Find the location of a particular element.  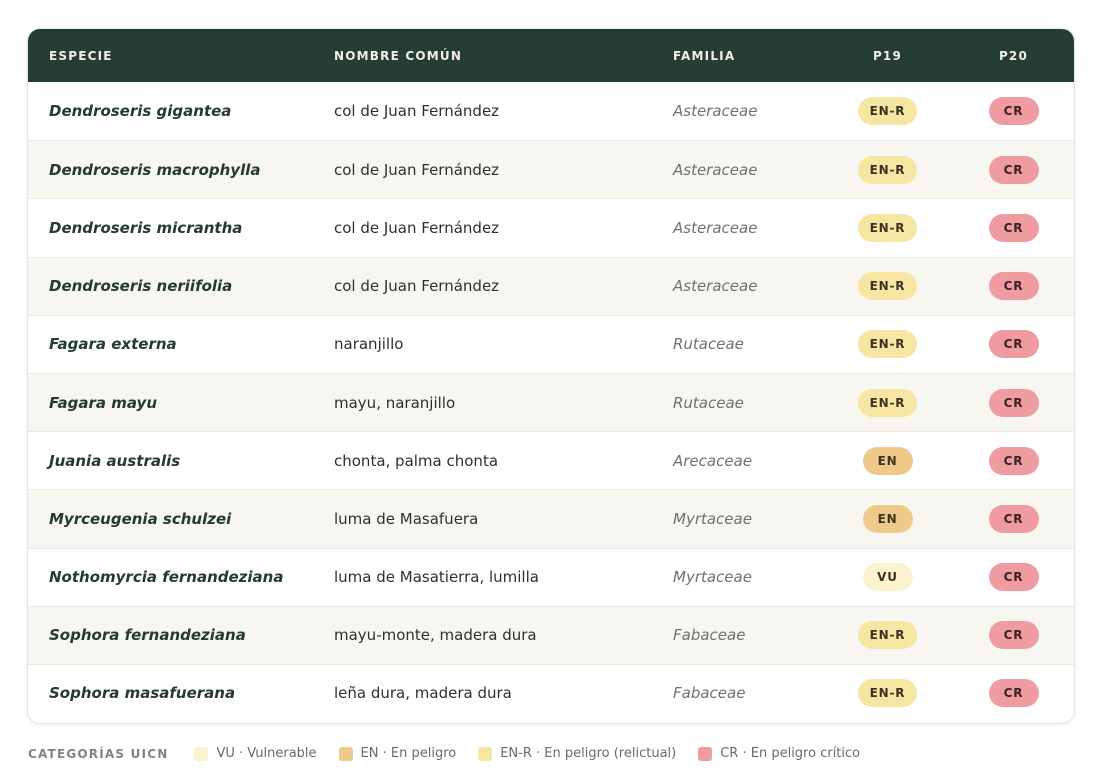

col-header-p19: P19 is located at coordinates (887, 56).